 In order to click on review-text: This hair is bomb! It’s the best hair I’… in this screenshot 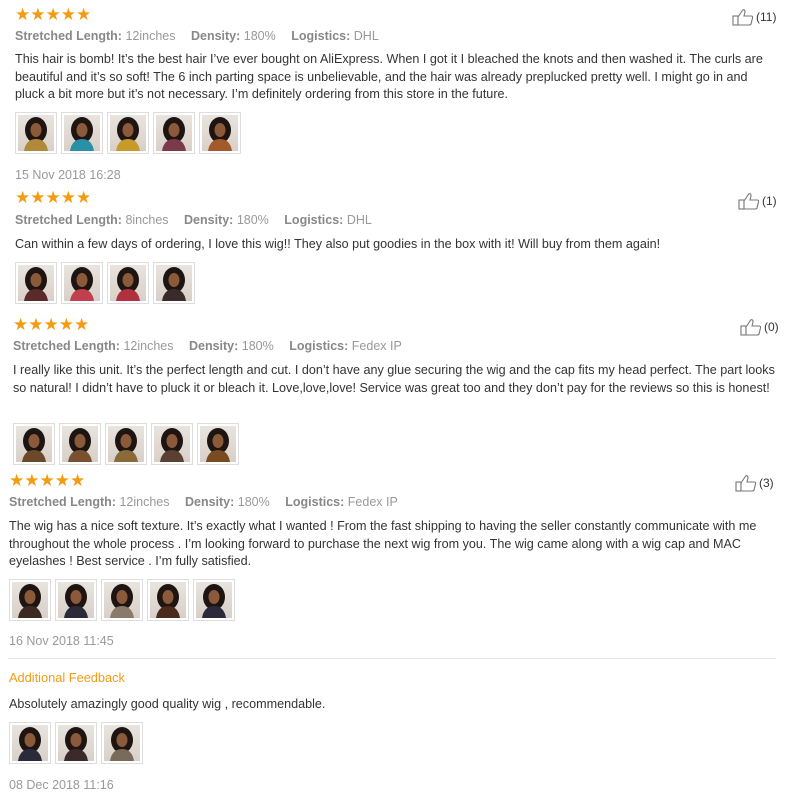, I will do `click(389, 76)`.